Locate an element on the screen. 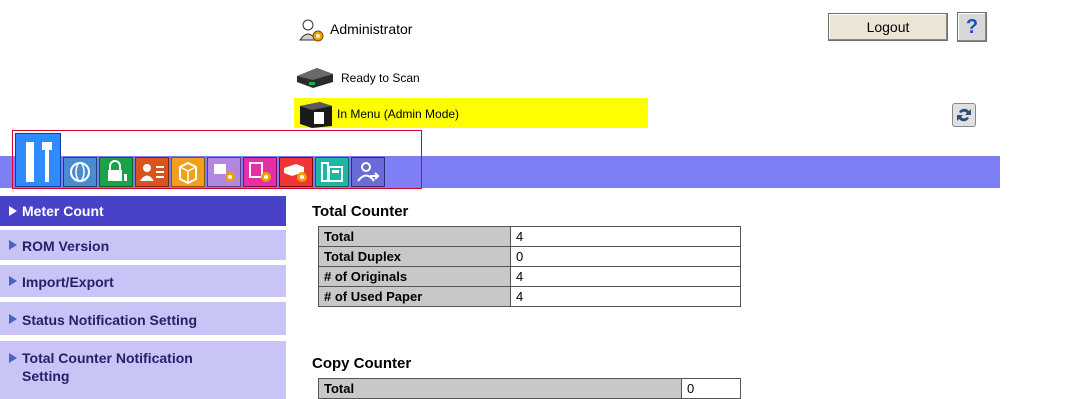 This screenshot has height=399, width=1074. sidebar-item-meter-count: Meter Count is located at coordinates (143, 211).